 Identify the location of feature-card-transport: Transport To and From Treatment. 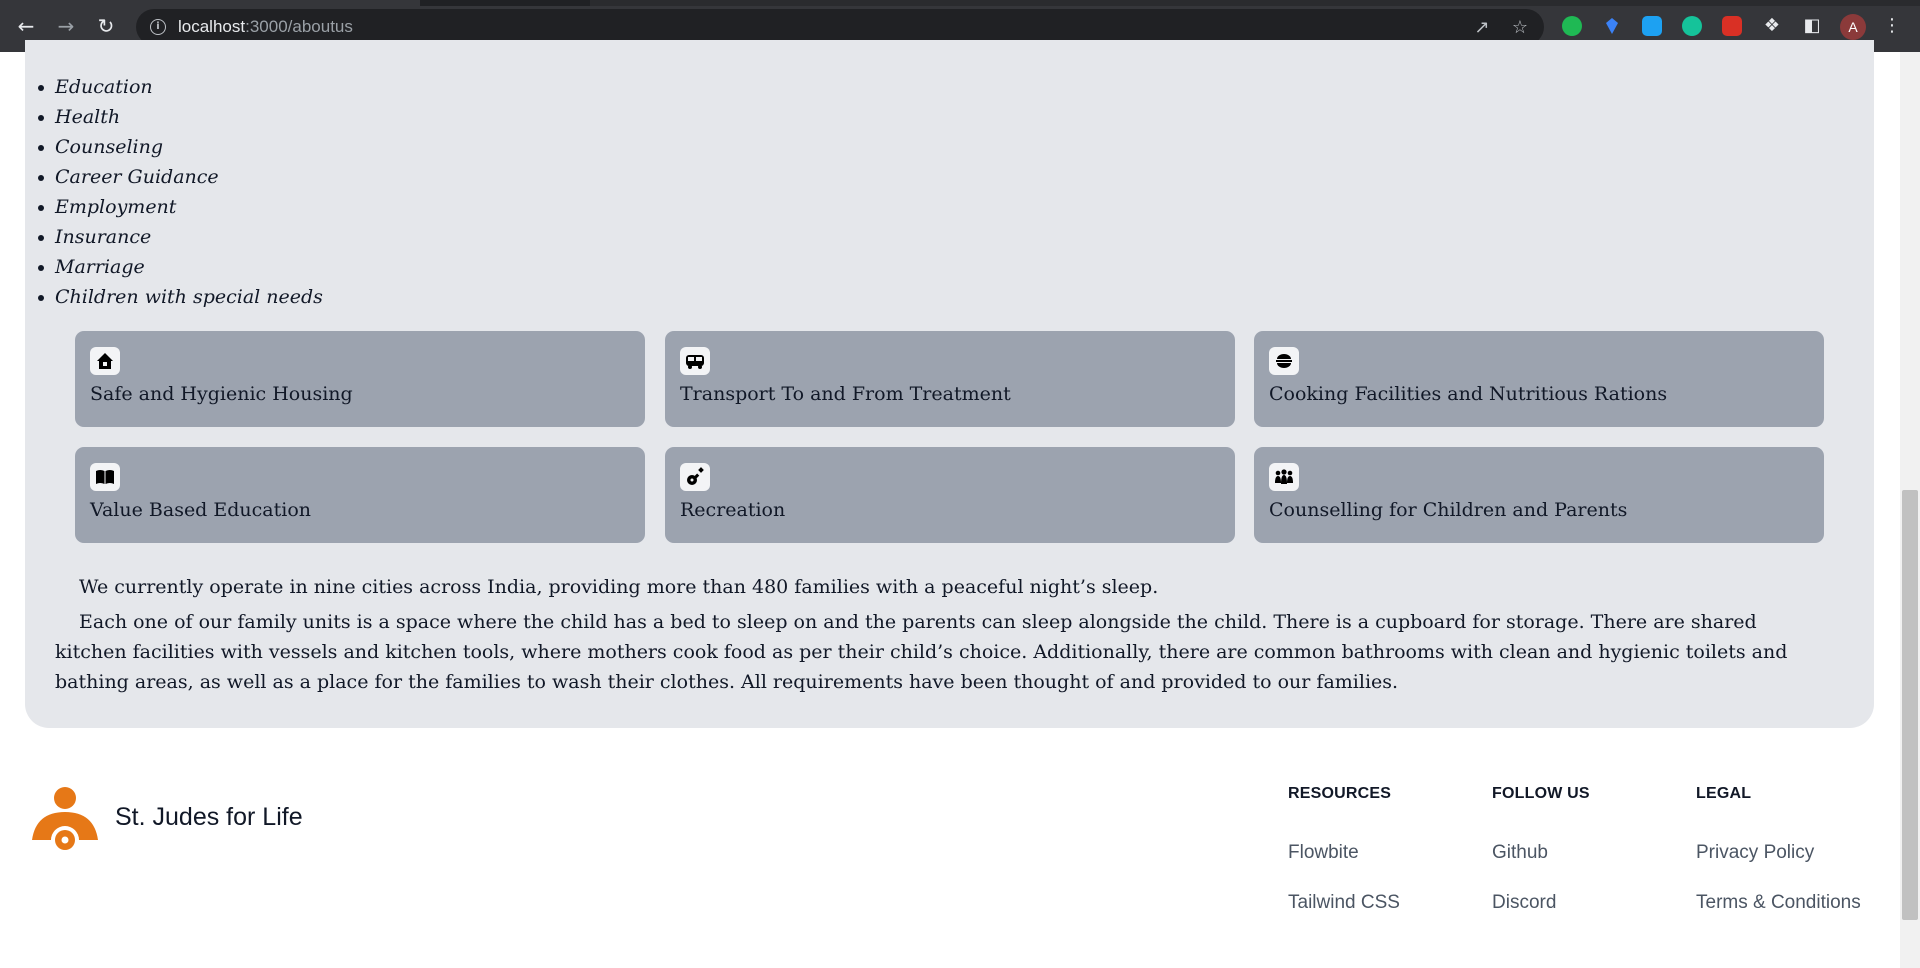
(950, 379).